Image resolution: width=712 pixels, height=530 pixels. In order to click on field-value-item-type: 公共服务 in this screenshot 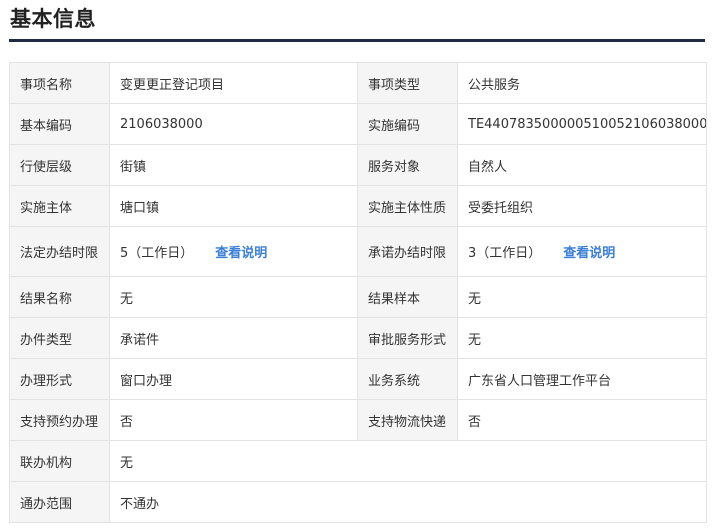, I will do `click(582, 83)`.